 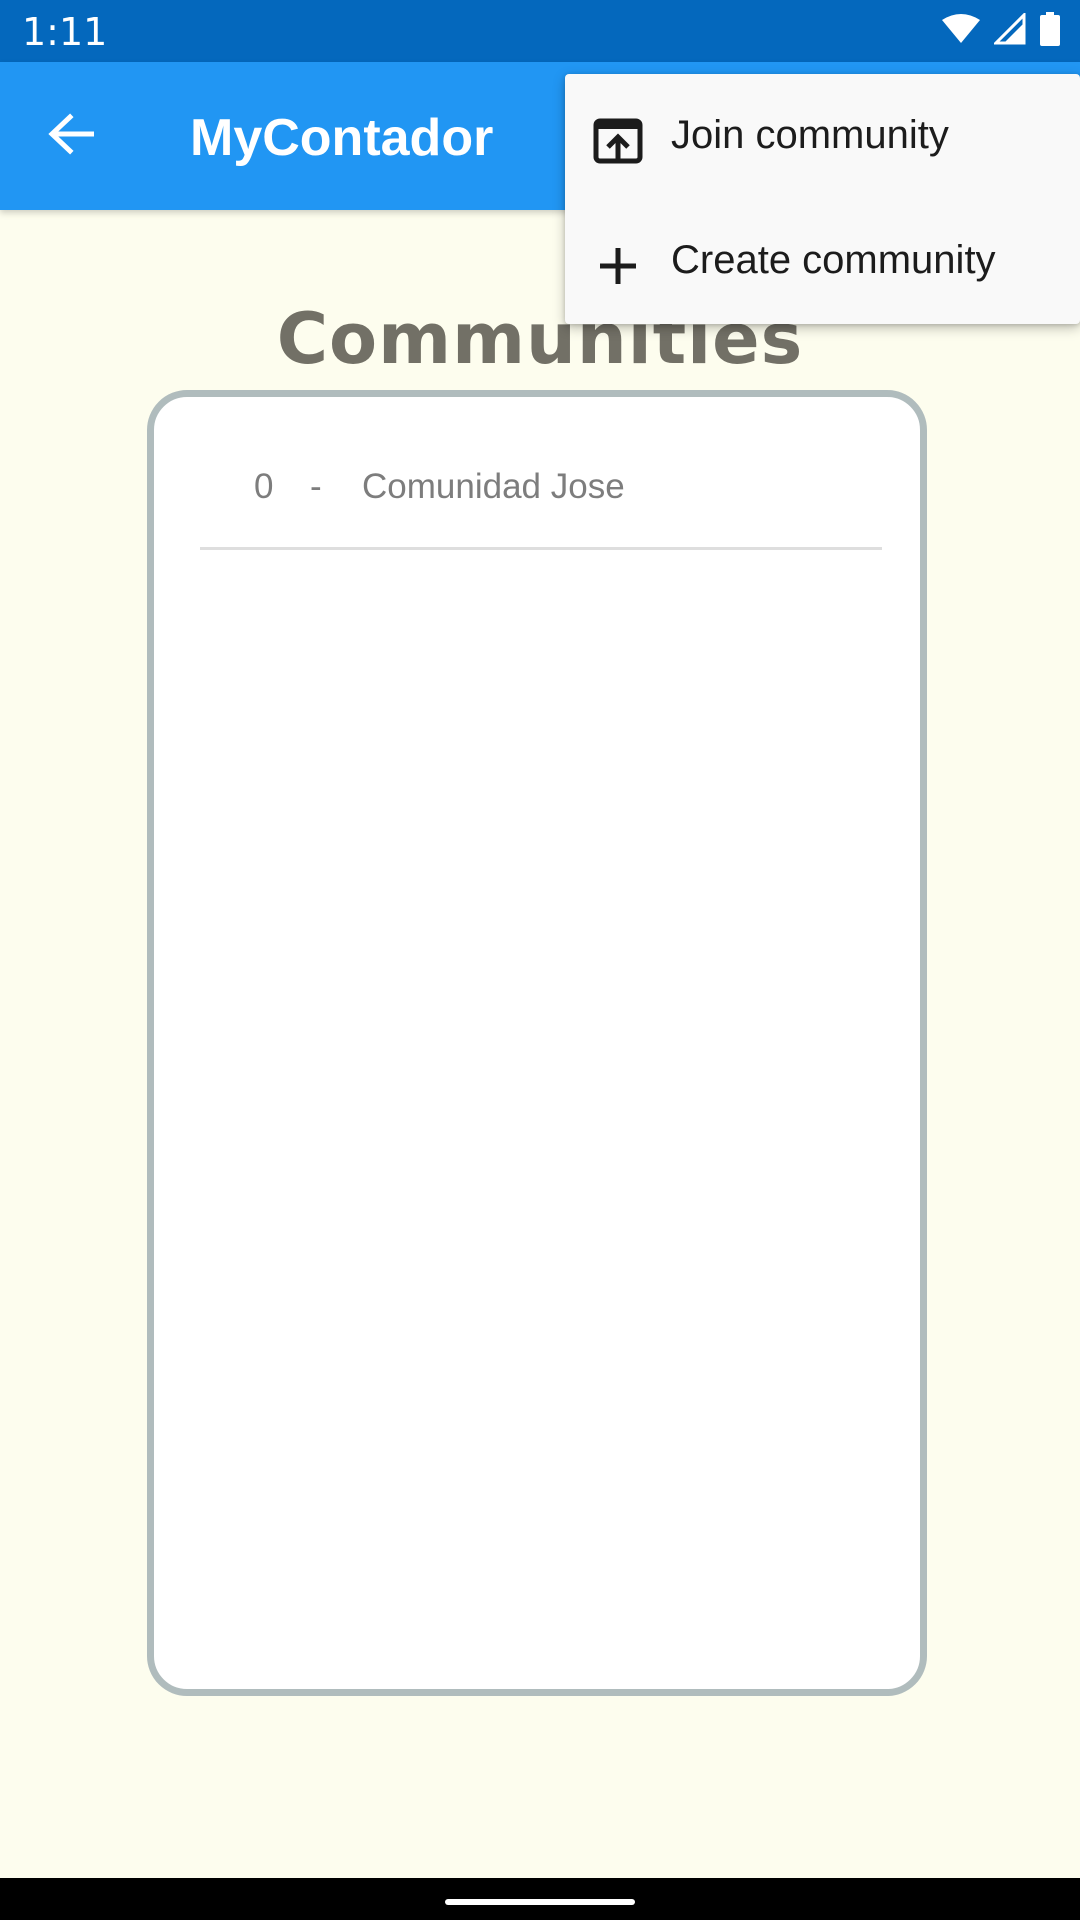 I want to click on arrow-back-icon, so click(x=71, y=136).